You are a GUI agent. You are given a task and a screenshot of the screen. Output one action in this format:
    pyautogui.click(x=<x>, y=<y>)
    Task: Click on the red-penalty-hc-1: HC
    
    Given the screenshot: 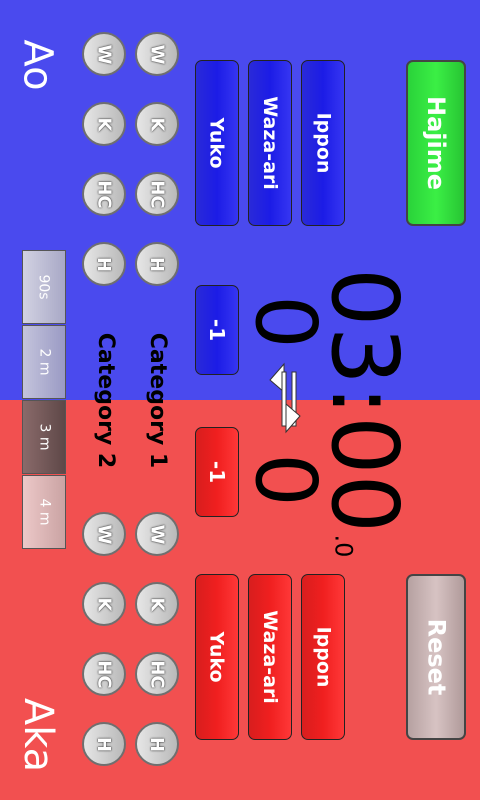 What is the action you would take?
    pyautogui.click(x=104, y=674)
    